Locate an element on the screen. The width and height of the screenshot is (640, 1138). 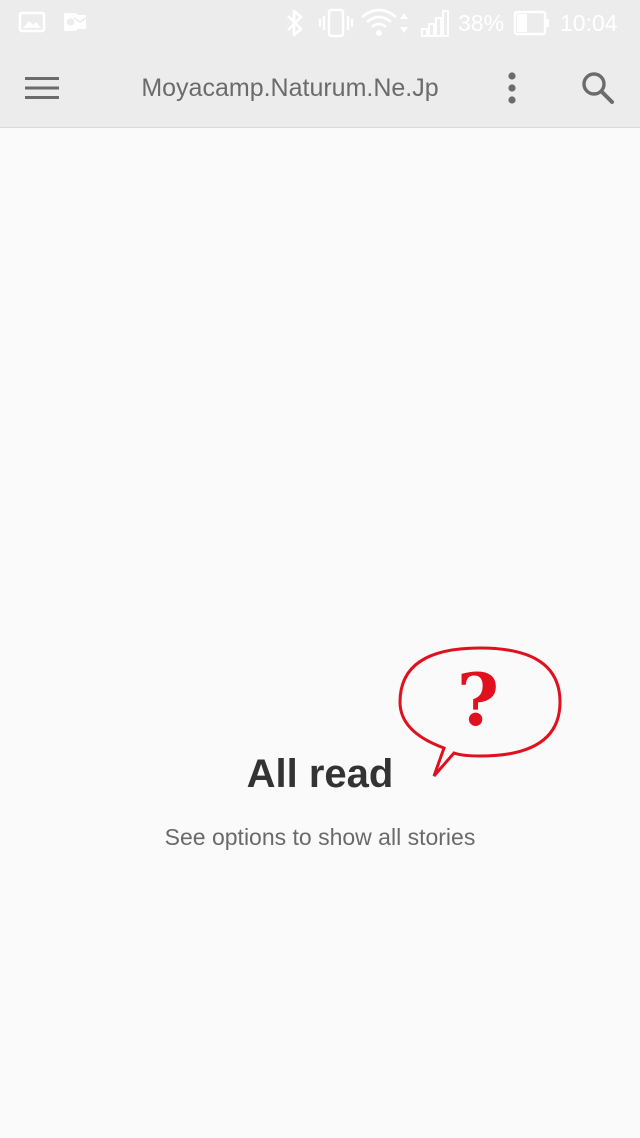
search-button is located at coordinates (598, 88).